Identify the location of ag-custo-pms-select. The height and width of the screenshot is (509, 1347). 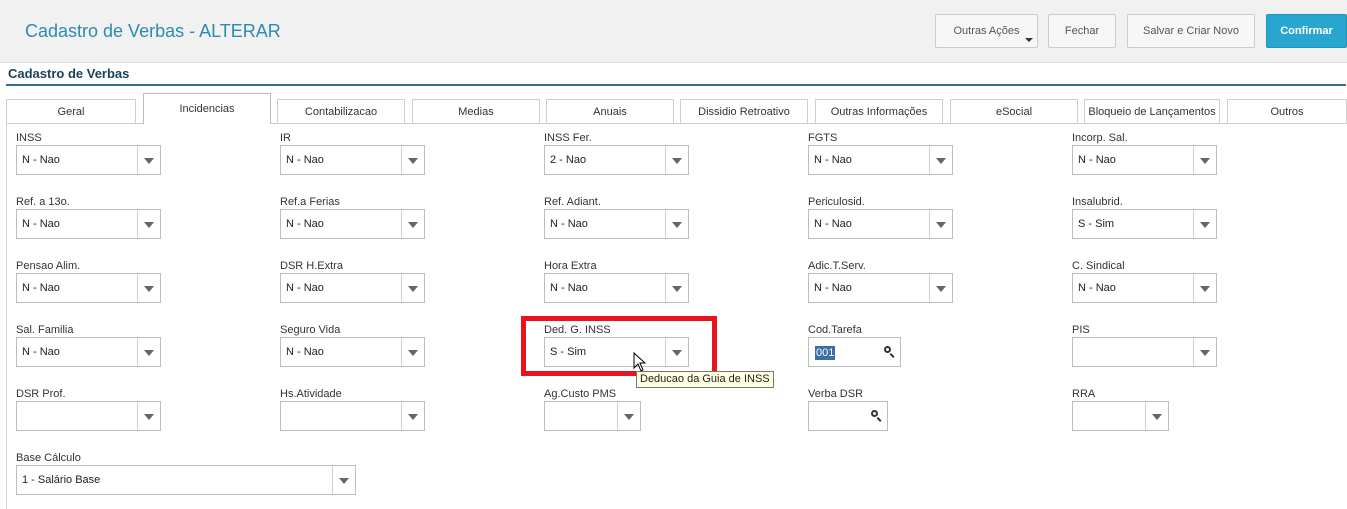
(592, 416).